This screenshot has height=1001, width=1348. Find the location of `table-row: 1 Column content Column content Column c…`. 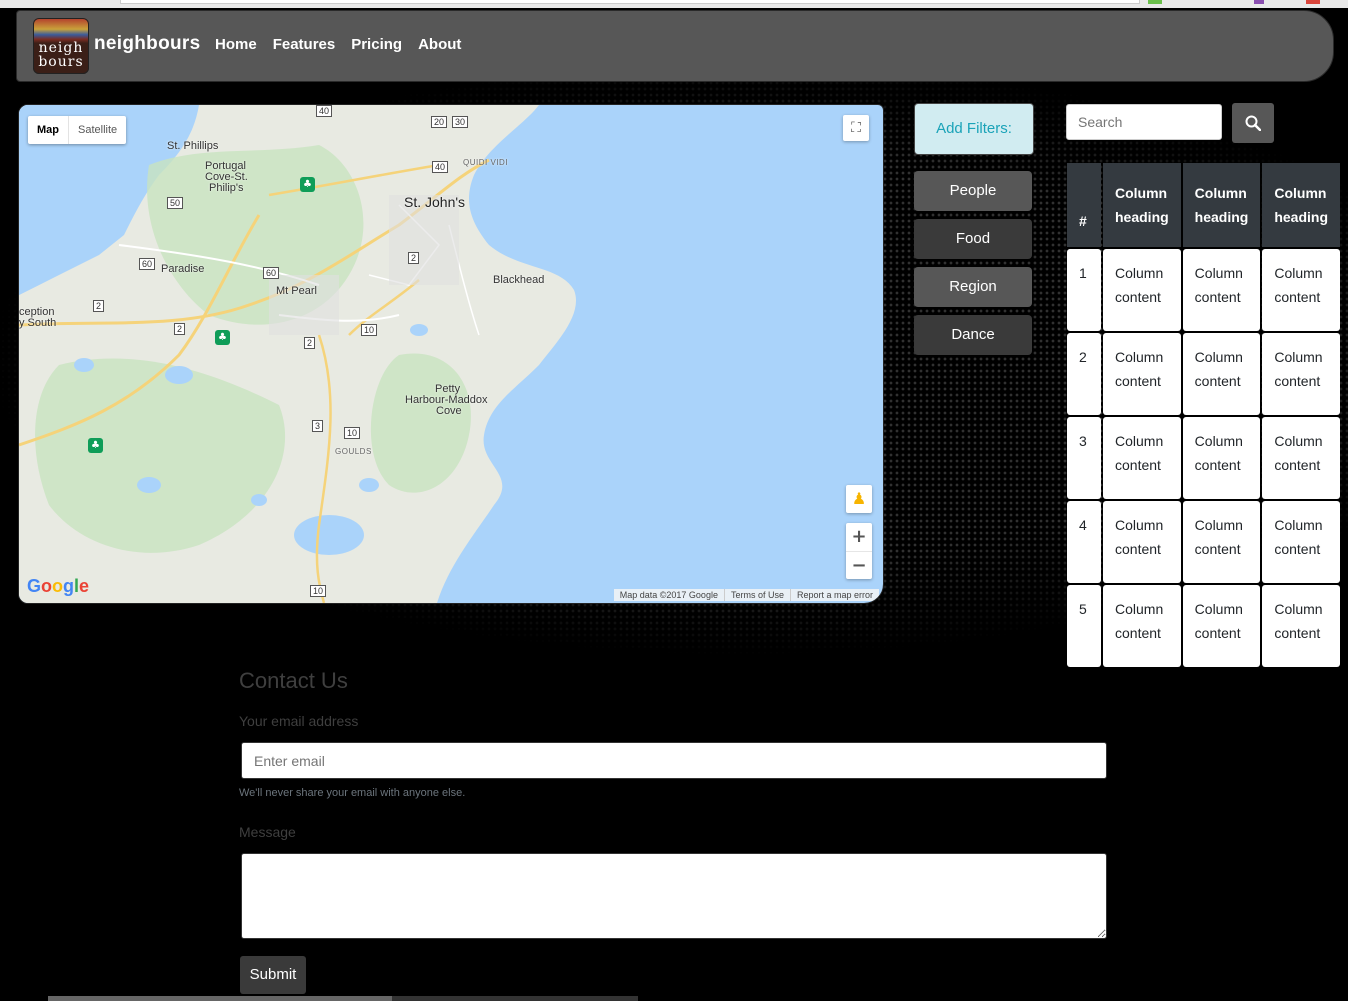

table-row: 1 Column content Column content Column c… is located at coordinates (1204, 290).